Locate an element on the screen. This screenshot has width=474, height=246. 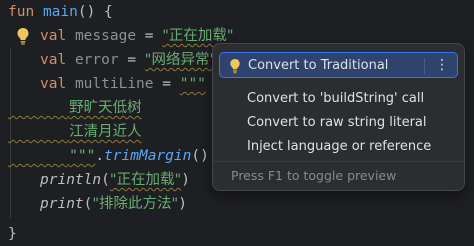
code-line-8: println("正在加载") is located at coordinates (115, 180).